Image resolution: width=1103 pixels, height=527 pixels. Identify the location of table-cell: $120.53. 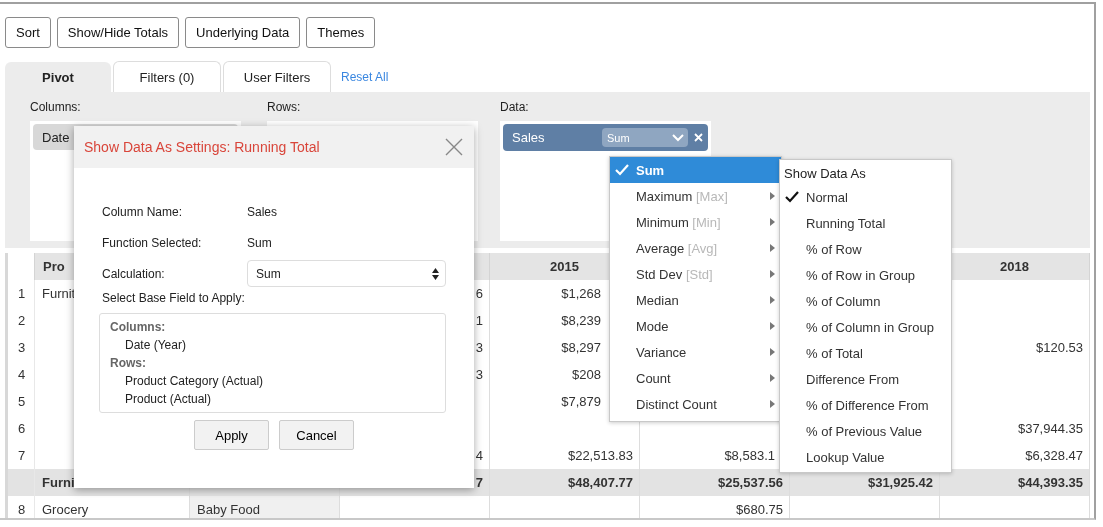
(1059, 347).